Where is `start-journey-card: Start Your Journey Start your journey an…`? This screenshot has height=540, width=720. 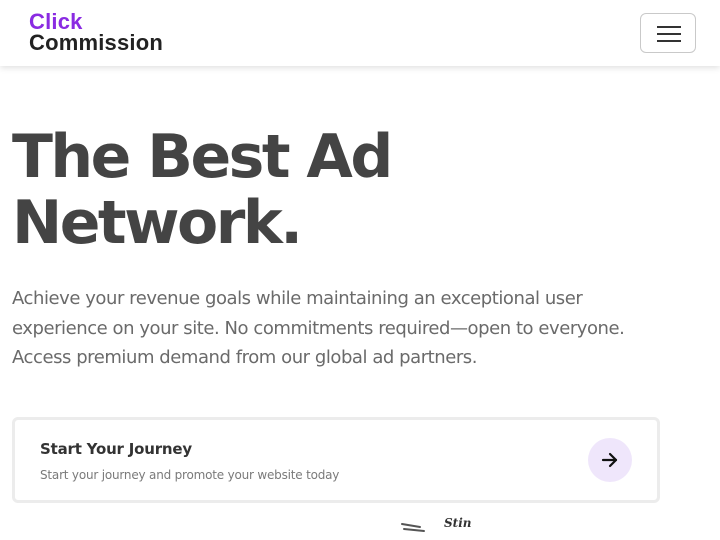 start-journey-card: Start Your Journey Start your journey an… is located at coordinates (336, 460).